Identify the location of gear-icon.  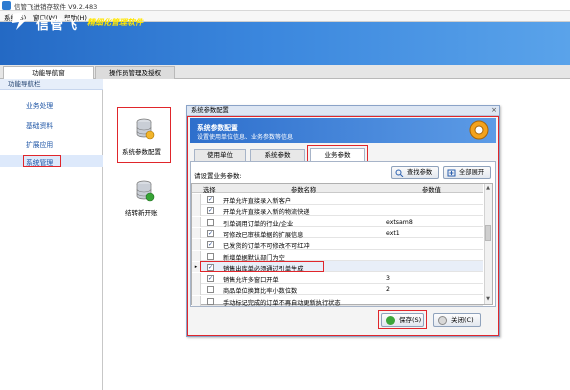
(479, 130).